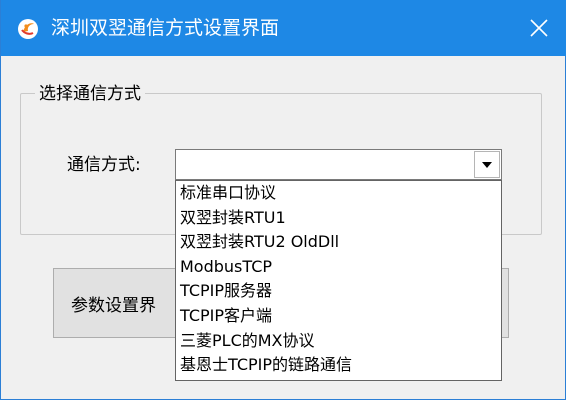 The height and width of the screenshot is (400, 566). I want to click on close-button, so click(538, 28).